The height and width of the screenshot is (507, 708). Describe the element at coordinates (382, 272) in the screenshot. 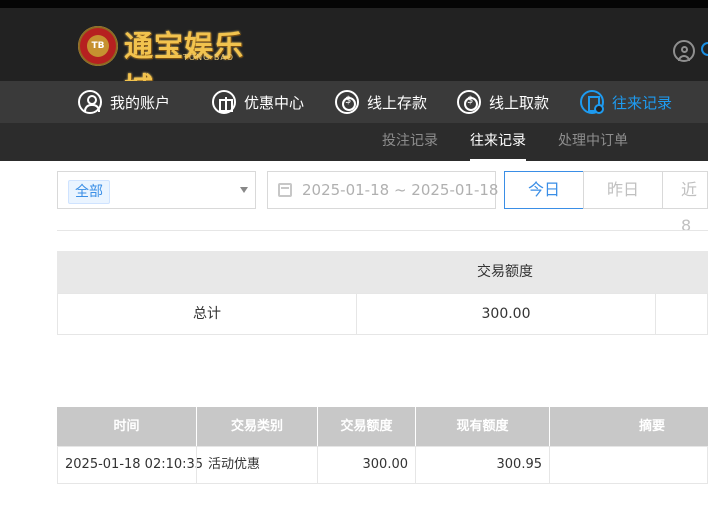

I see `summary-header: 交易额度` at that location.